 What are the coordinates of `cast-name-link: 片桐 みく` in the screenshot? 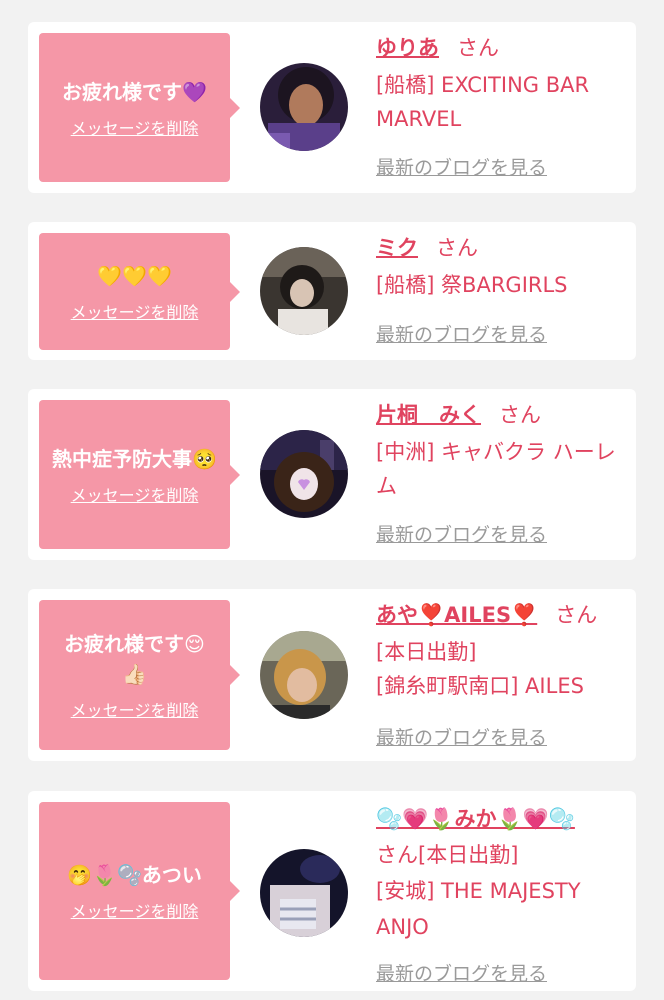 It's located at (428, 415).